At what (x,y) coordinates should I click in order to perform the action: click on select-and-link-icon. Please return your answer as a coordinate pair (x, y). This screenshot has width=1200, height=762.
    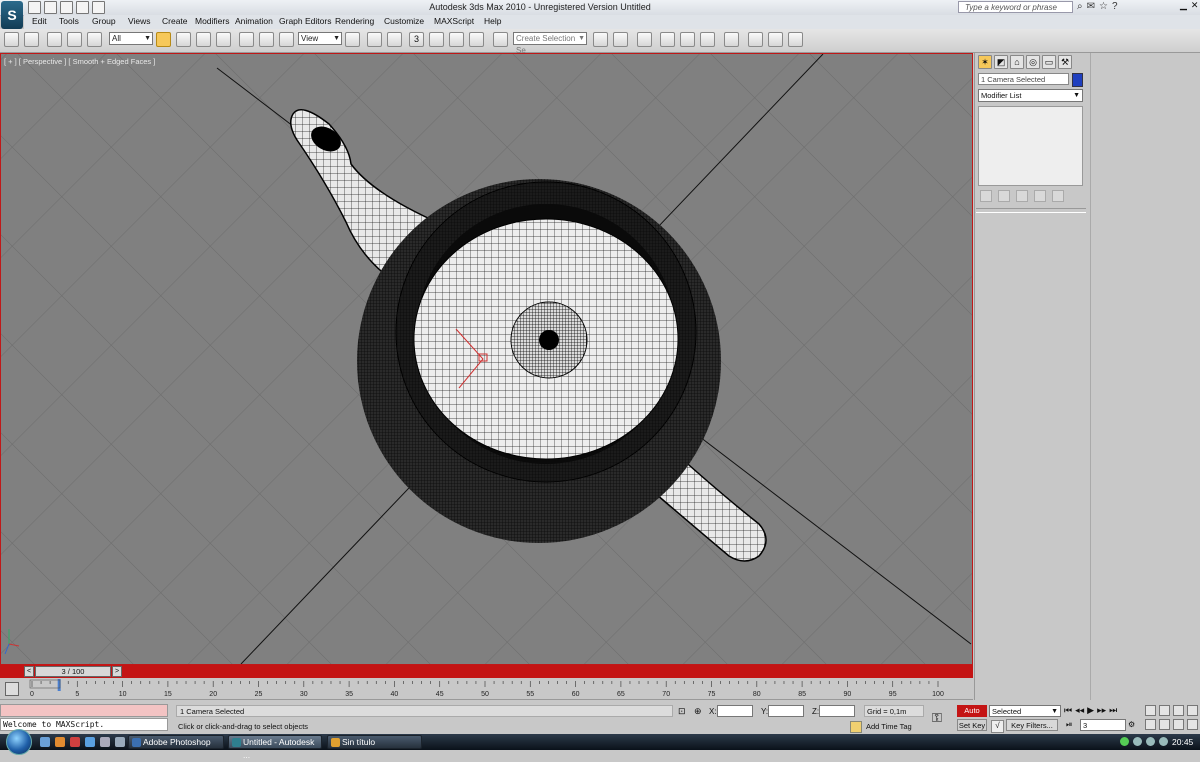
    Looking at the image, I should click on (54, 39).